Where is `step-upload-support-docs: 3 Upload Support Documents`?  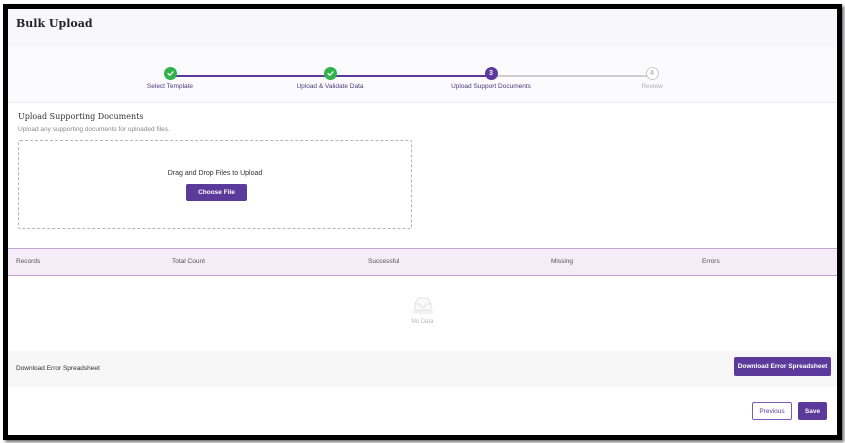
step-upload-support-docs: 3 Upload Support Documents is located at coordinates (491, 78).